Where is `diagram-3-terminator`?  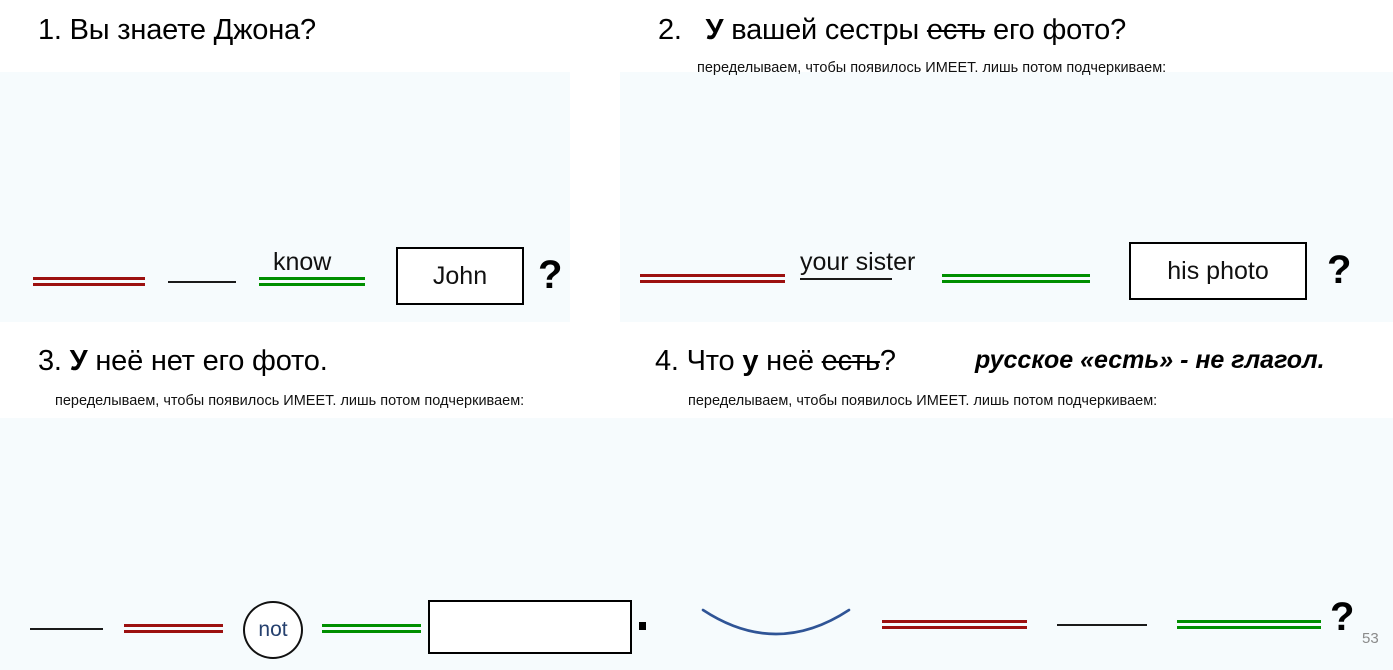
diagram-3-terminator is located at coordinates (642, 626).